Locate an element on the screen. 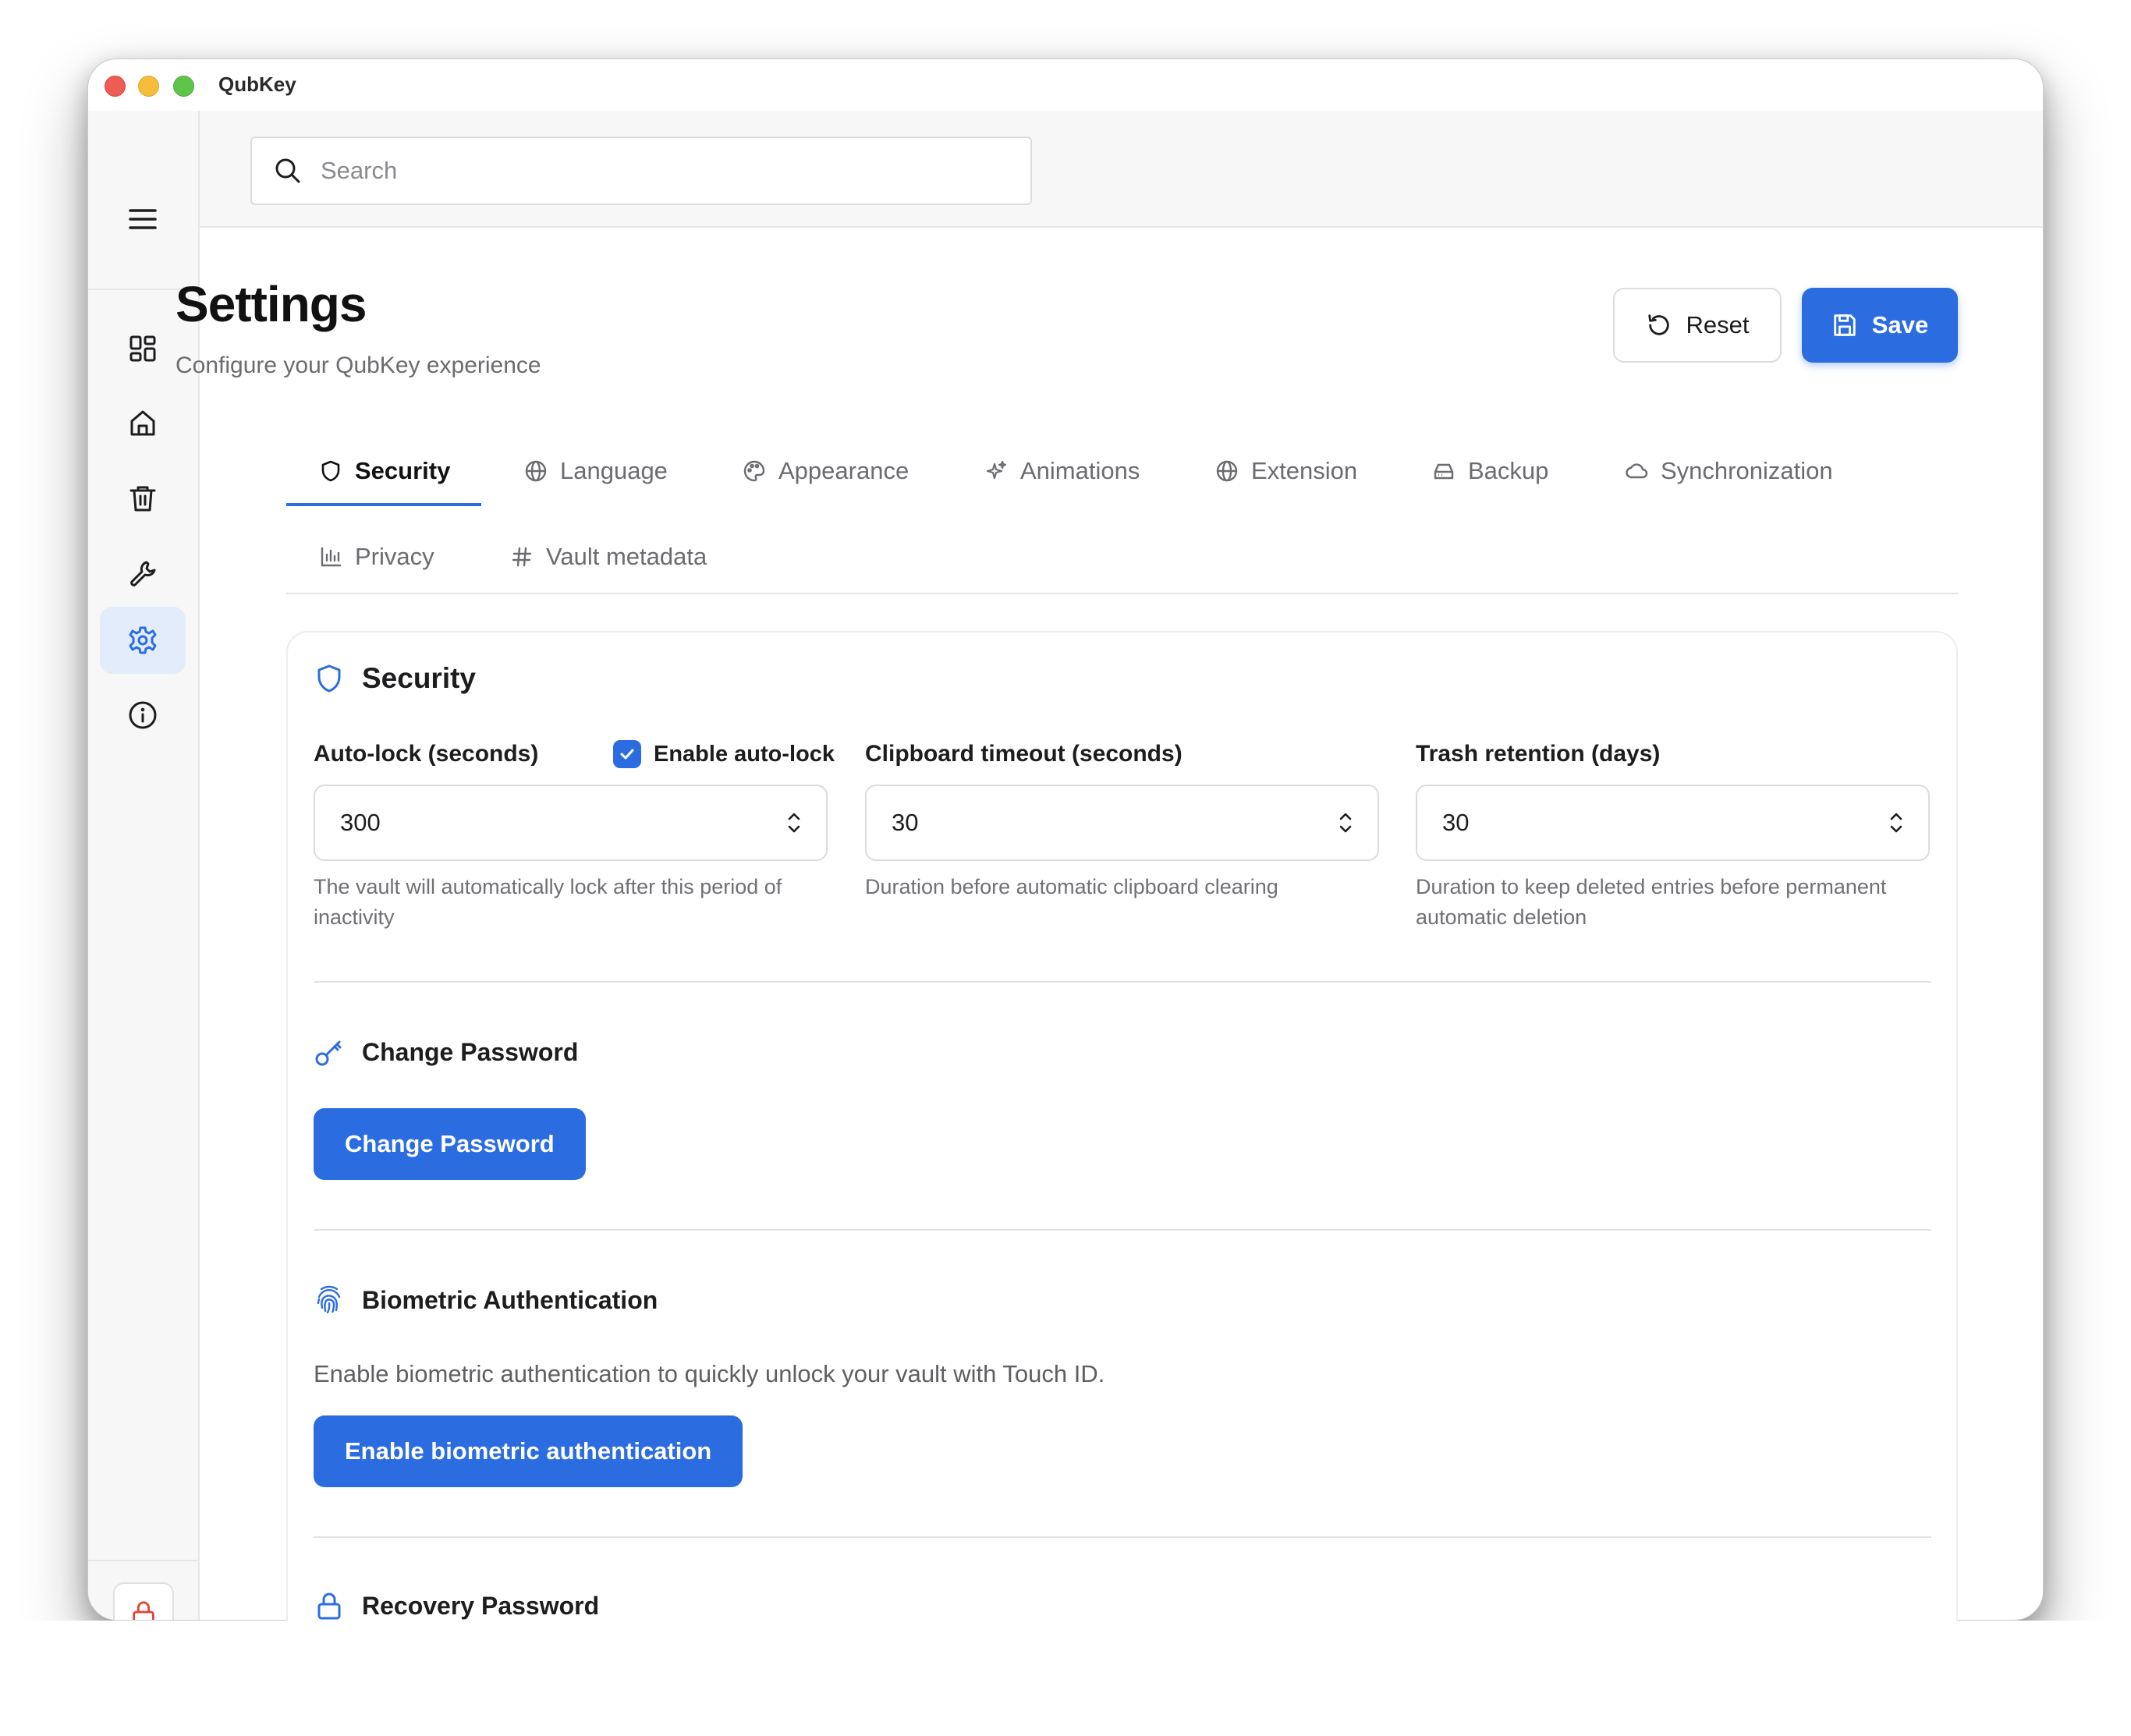  tab-synchronization: Synchronization is located at coordinates (1729, 471).